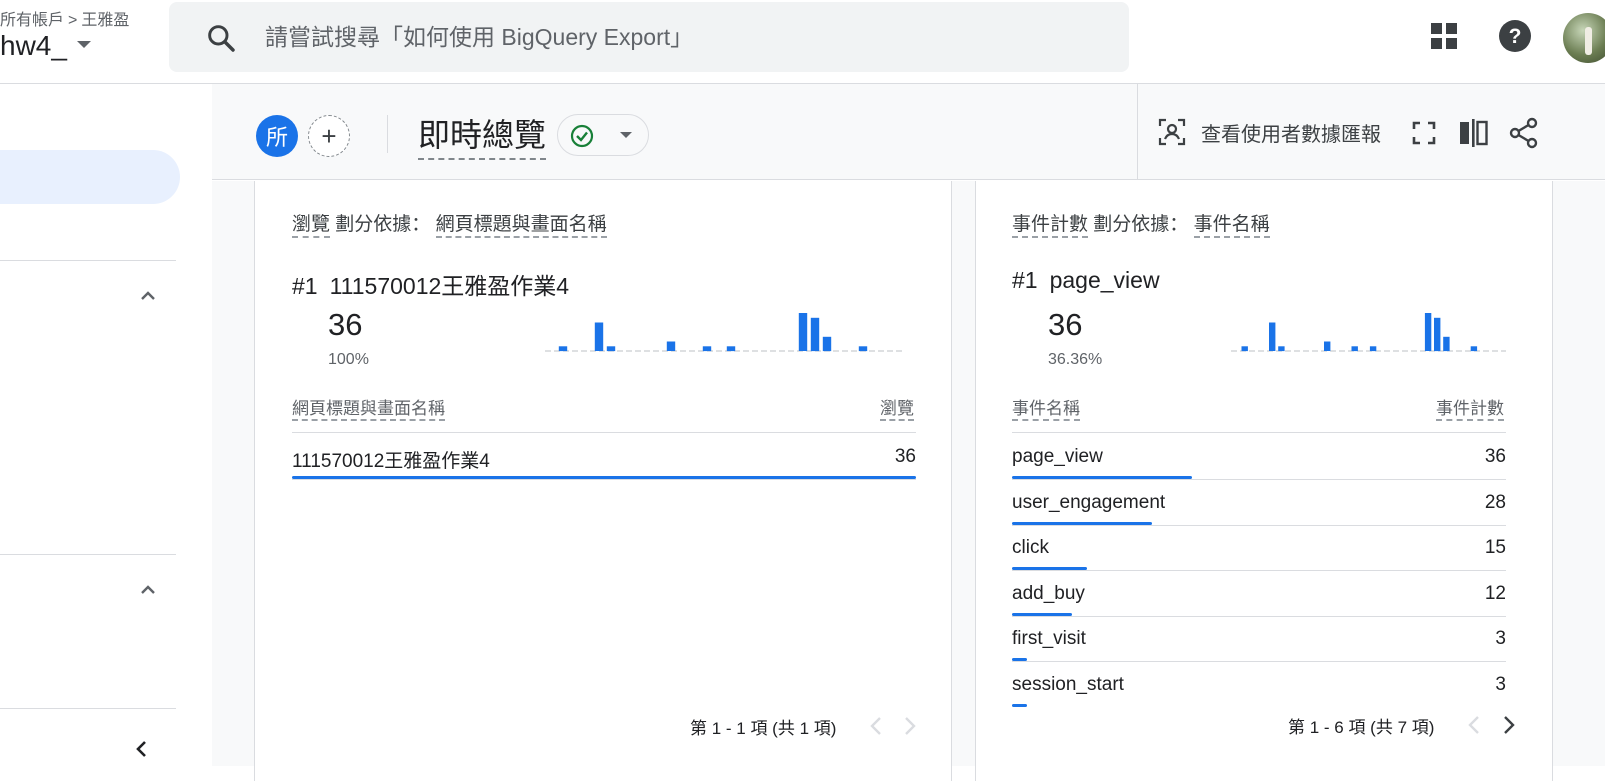 The height and width of the screenshot is (781, 1605). I want to click on top-item-percent: 100%, so click(348, 359).